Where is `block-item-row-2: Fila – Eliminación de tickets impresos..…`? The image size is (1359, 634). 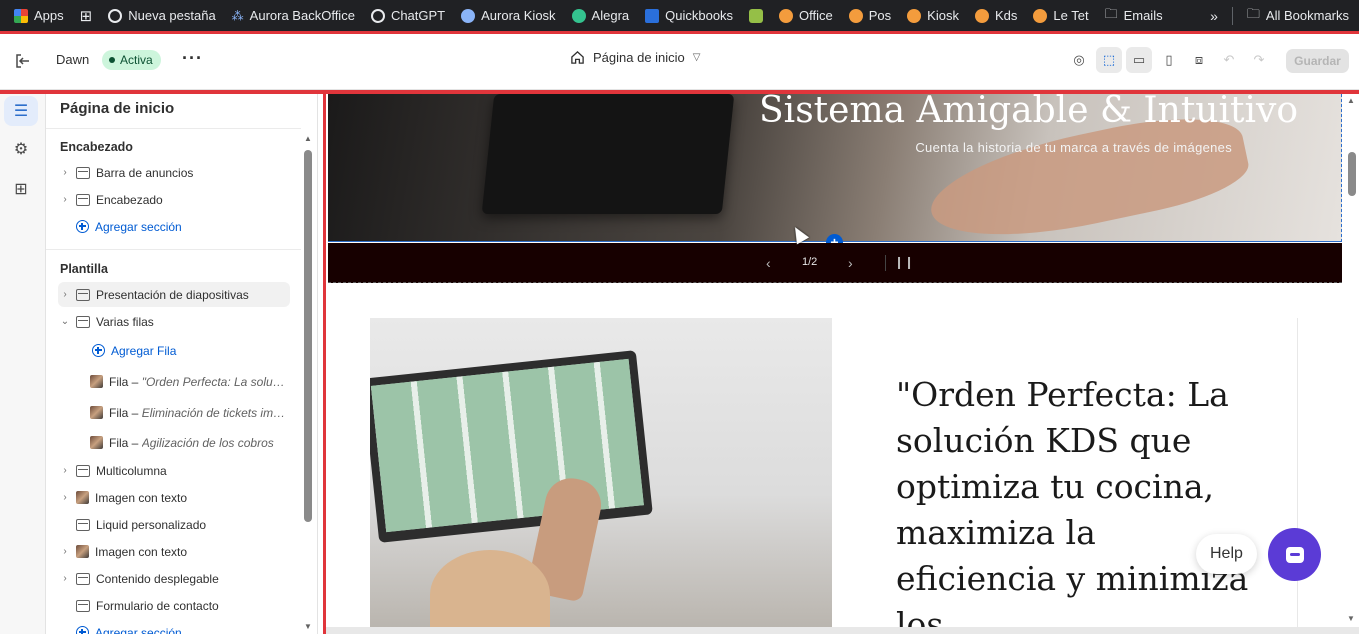 block-item-row-2: Fila – Eliminación de tickets impresos..… is located at coordinates (188, 412).